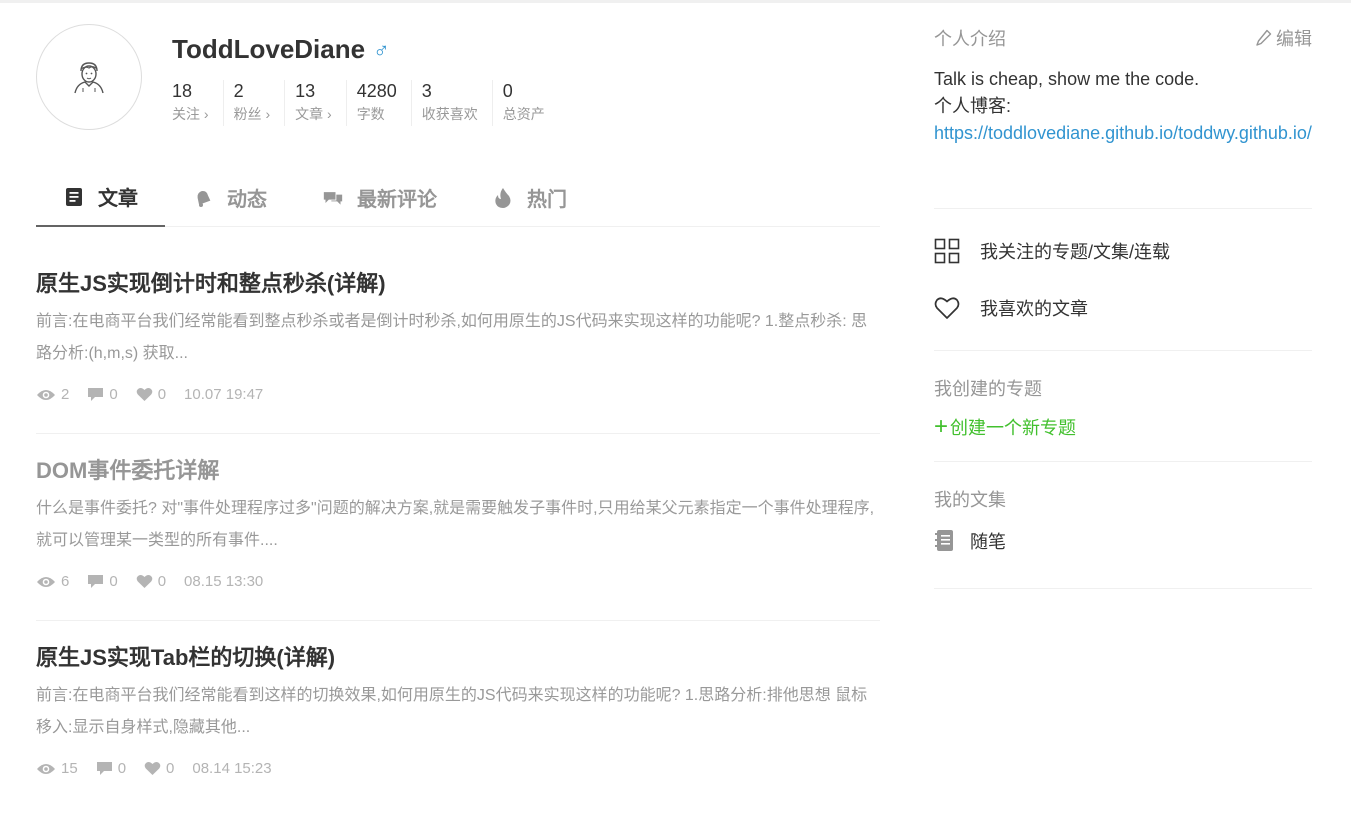 The width and height of the screenshot is (1351, 838). Describe the element at coordinates (503, 197) in the screenshot. I see `fire-icon` at that location.